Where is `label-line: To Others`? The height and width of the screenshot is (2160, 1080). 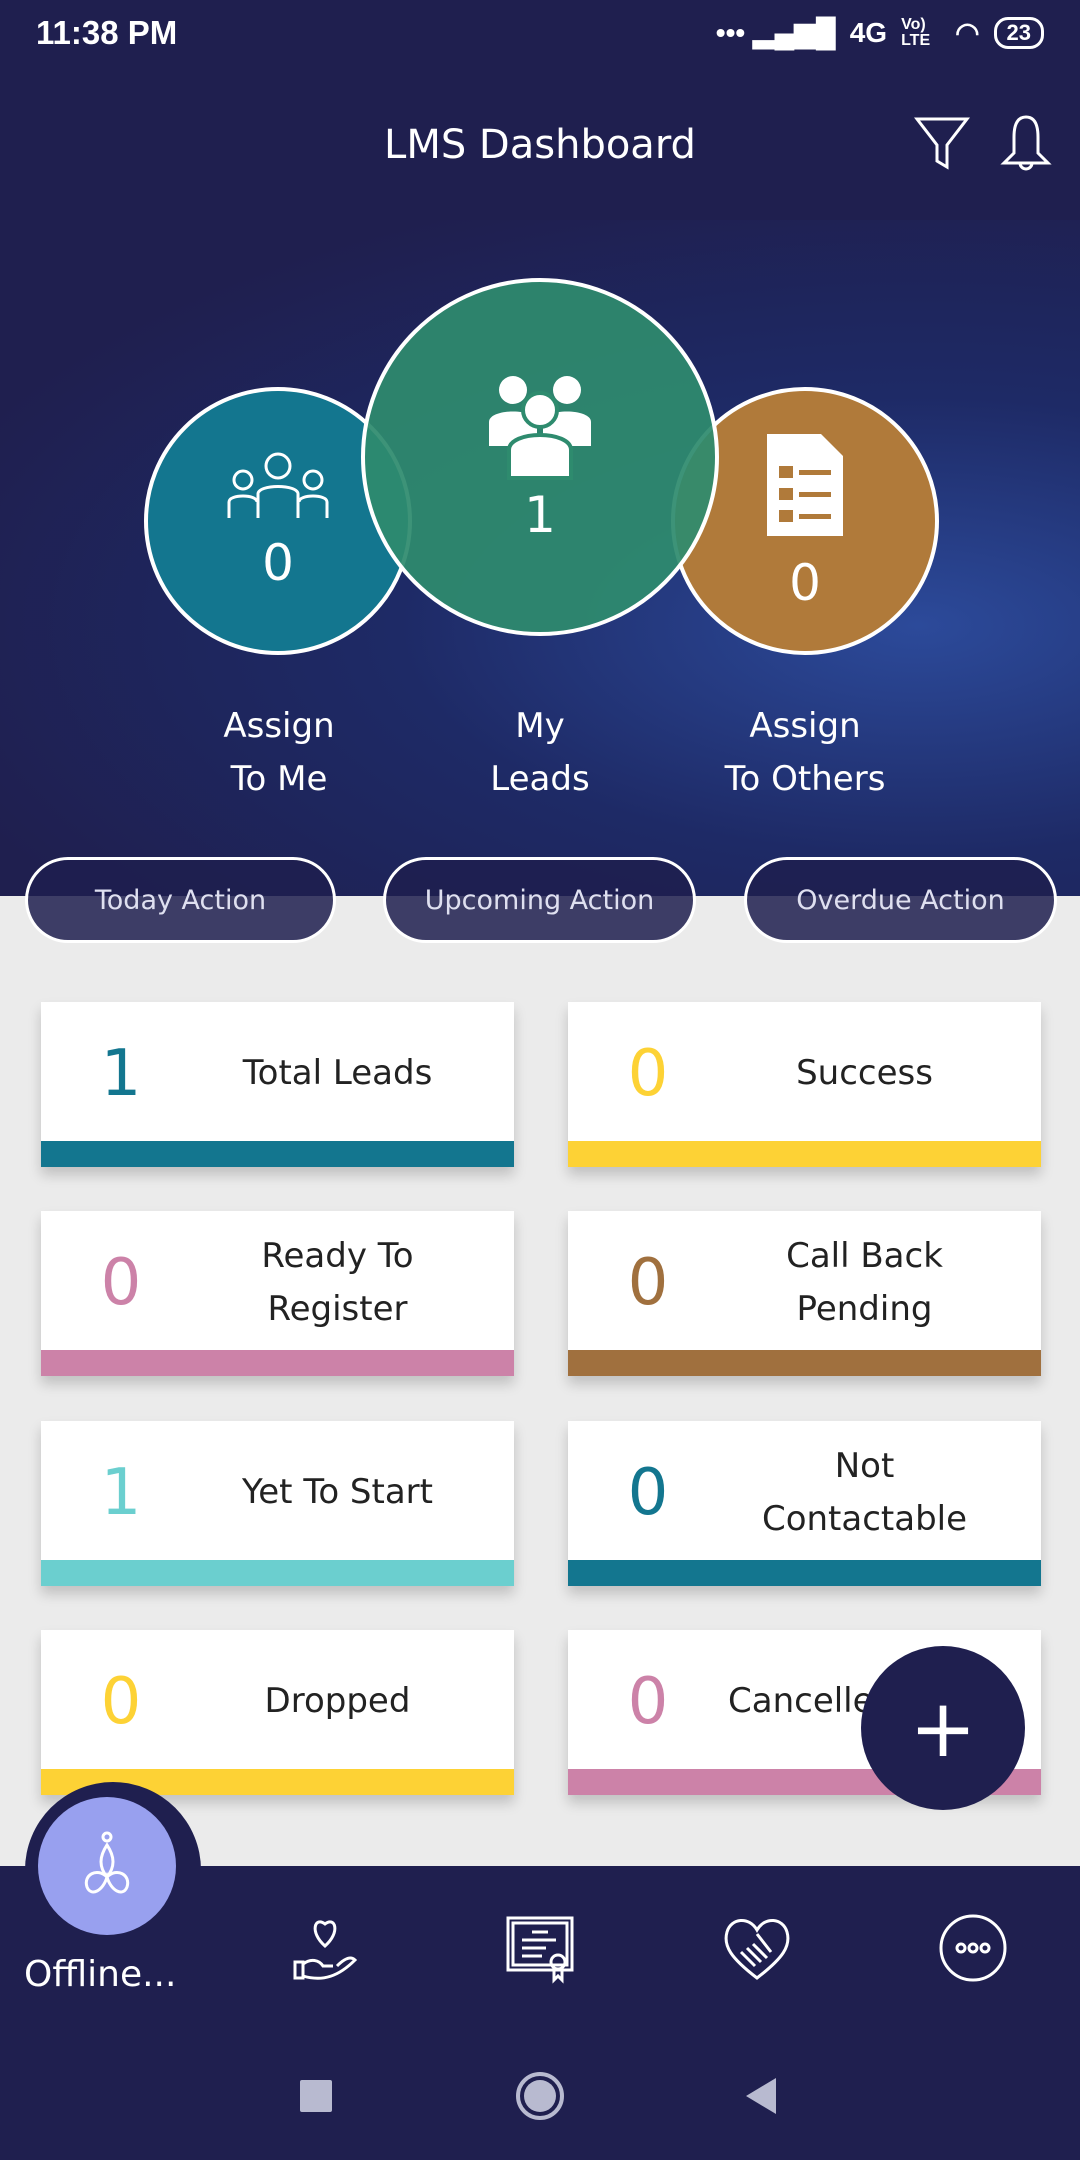
label-line: To Others is located at coordinates (805, 779).